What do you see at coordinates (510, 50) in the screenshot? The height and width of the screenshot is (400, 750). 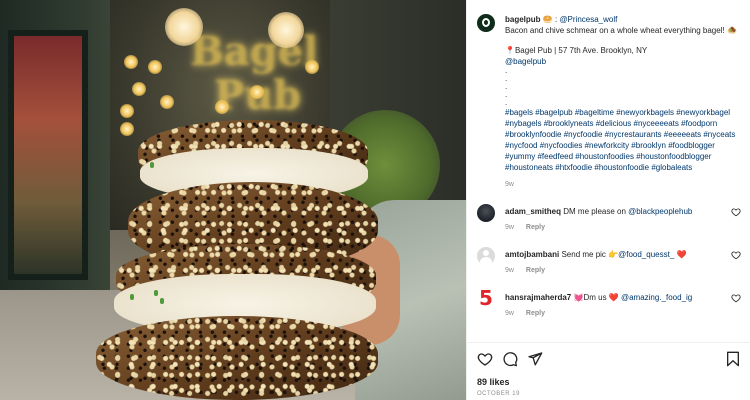 I see `pin-emoji: 📍` at bounding box center [510, 50].